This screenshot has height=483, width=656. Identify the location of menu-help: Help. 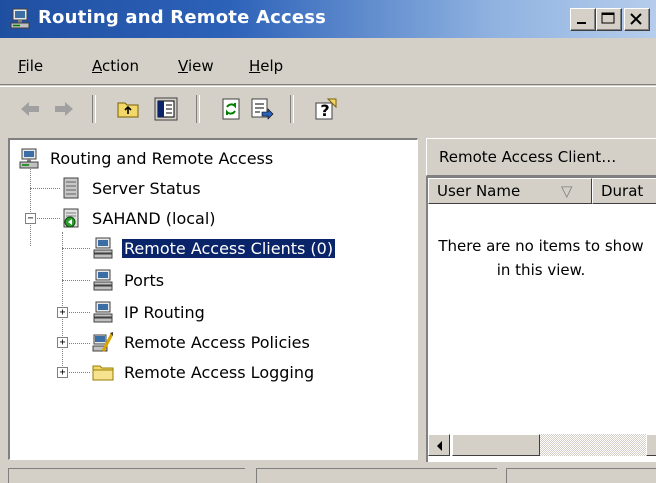
(266, 66).